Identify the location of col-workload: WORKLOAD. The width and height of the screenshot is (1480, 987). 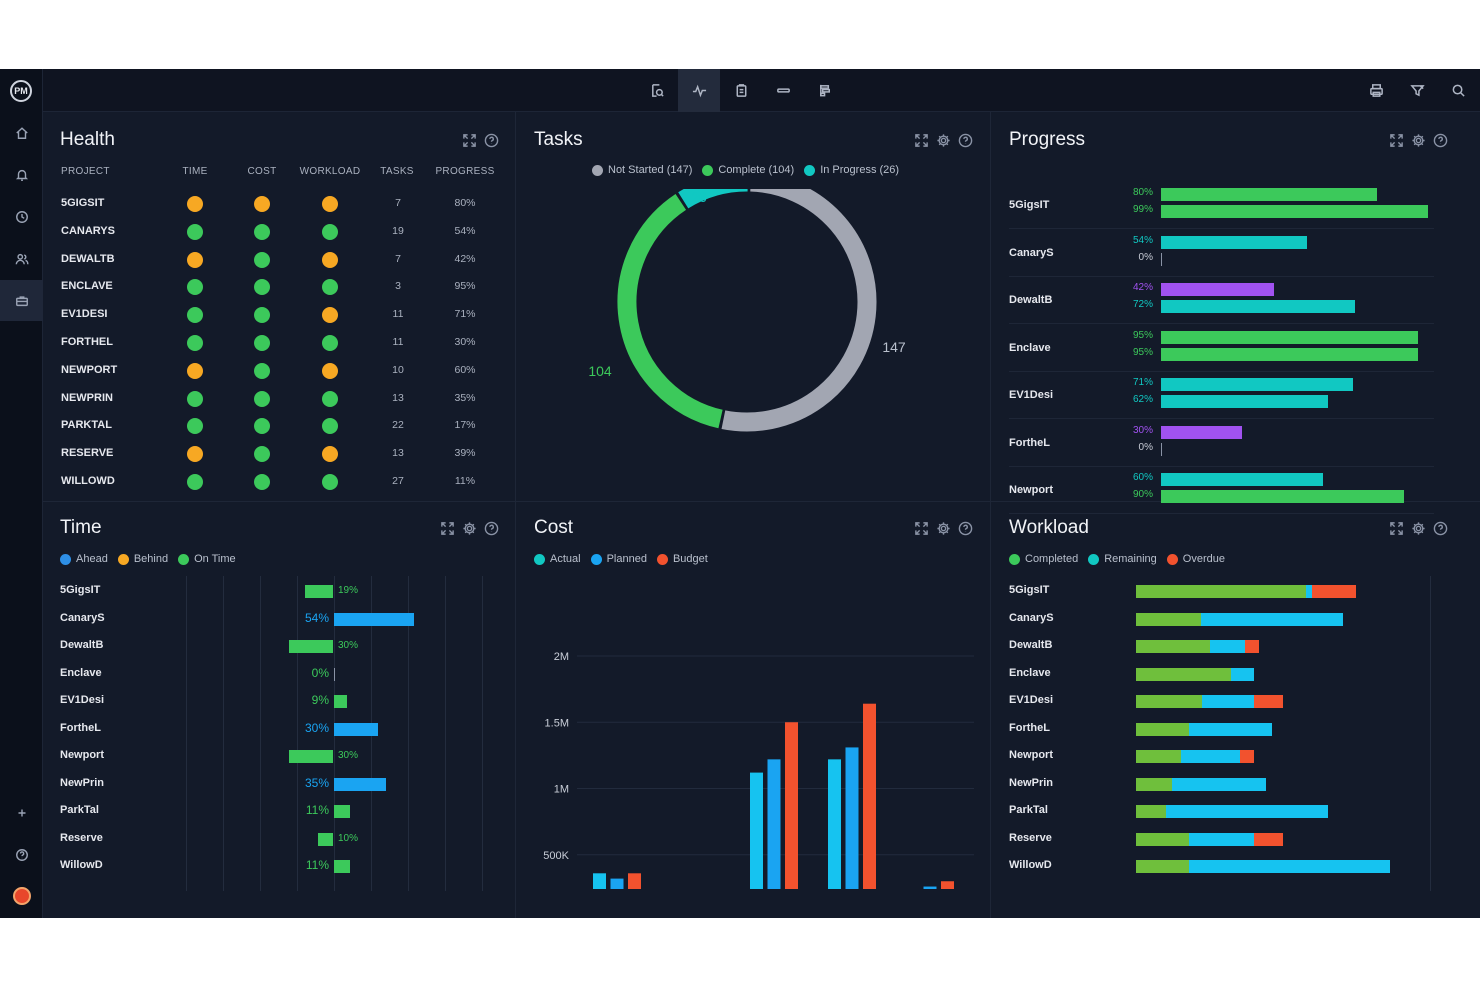
(330, 171).